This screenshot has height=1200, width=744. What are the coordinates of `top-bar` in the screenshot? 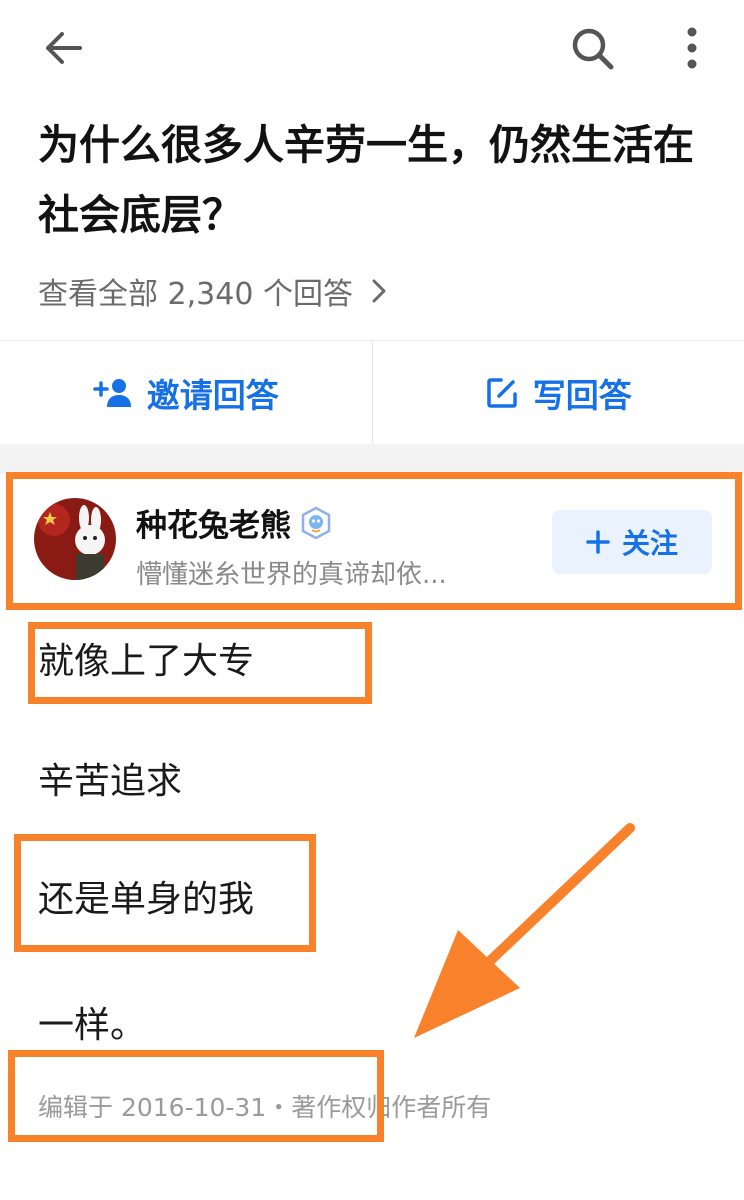 It's located at (372, 48).